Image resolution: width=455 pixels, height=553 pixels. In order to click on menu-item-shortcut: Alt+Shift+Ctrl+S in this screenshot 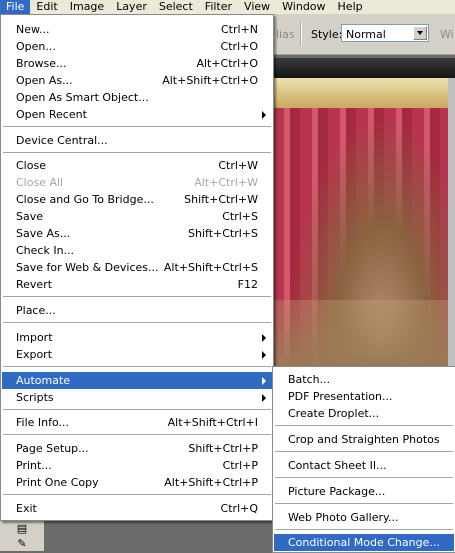, I will do `click(210, 267)`.